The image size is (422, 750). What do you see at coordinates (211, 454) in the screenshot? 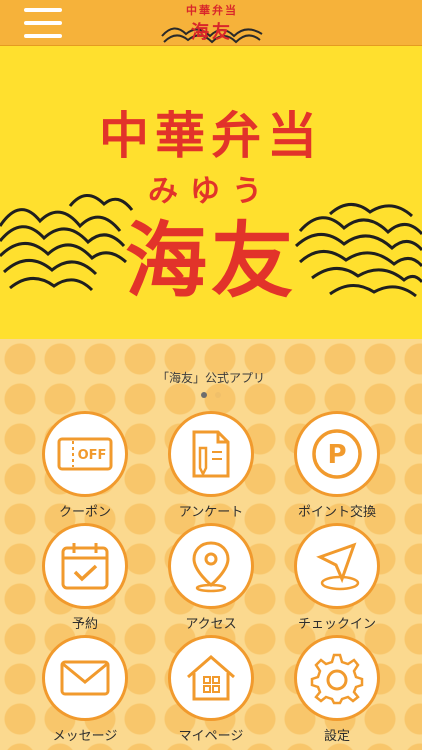
I see `survey-icon` at bounding box center [211, 454].